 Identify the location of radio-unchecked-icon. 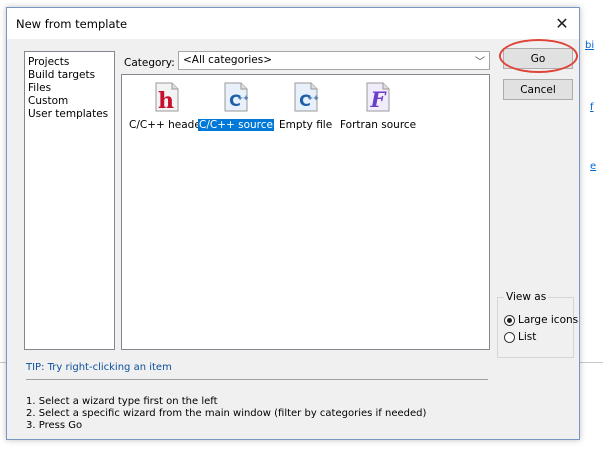
(509, 337).